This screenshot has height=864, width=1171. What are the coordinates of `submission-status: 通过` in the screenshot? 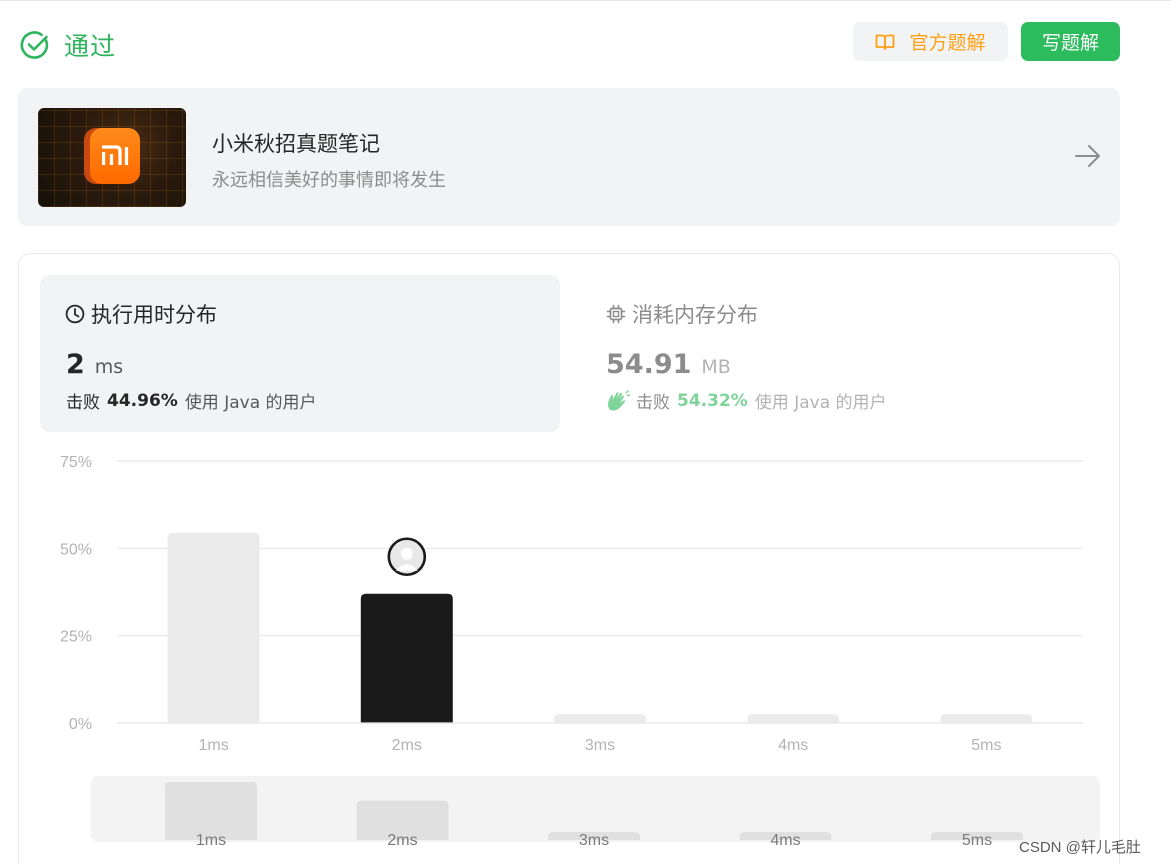 It's located at (68, 45).